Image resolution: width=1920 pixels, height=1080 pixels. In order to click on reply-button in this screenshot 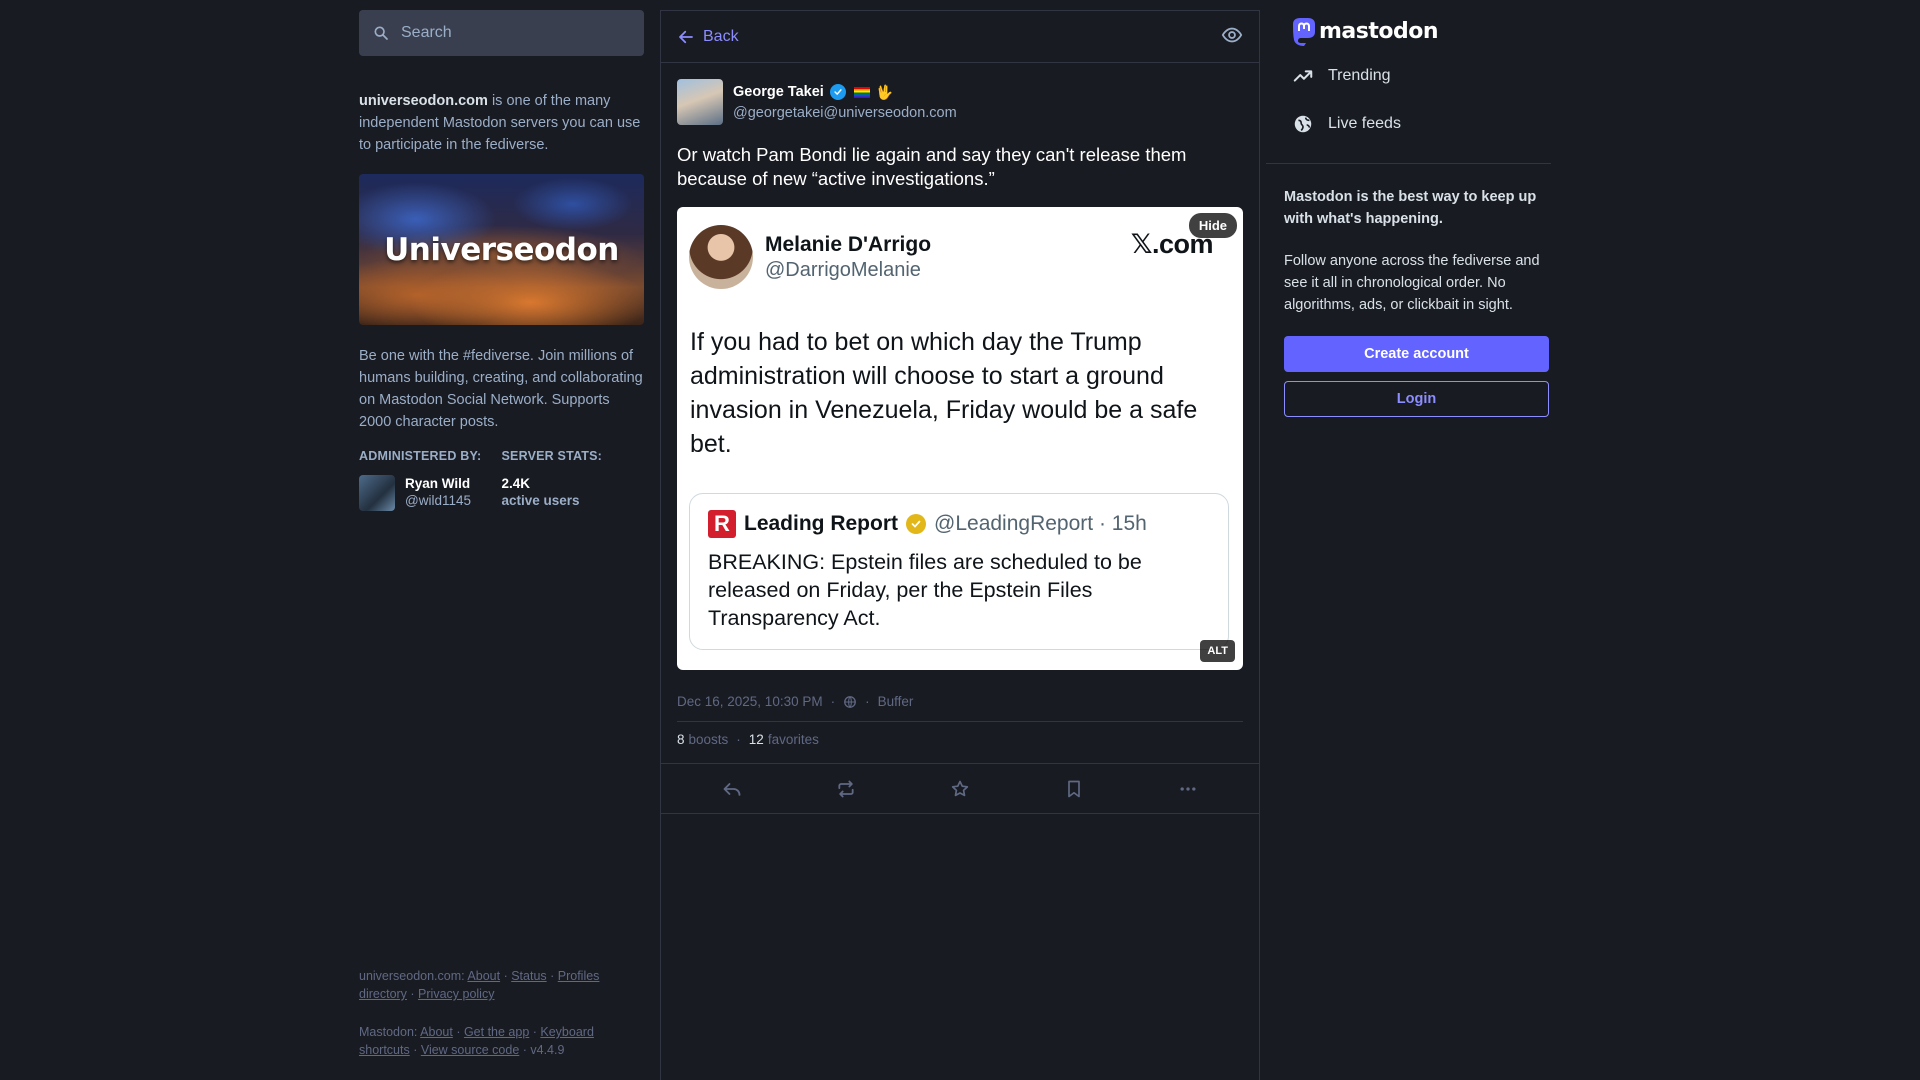, I will do `click(732, 789)`.